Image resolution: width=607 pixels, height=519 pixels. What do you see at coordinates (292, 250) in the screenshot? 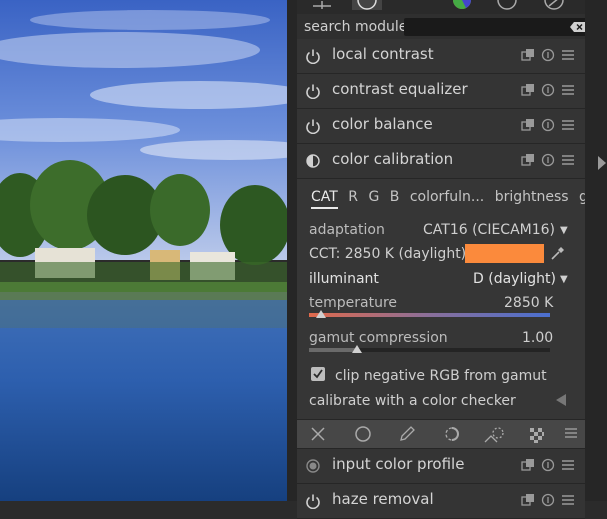
I see `panel-left-edge` at bounding box center [292, 250].